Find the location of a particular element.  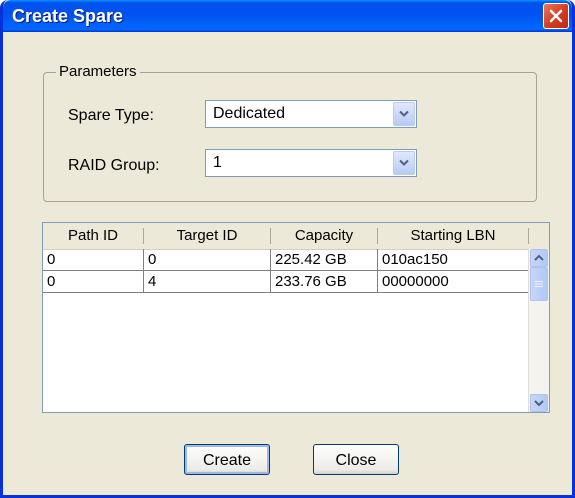

vertical-scrollbar is located at coordinates (538, 330).